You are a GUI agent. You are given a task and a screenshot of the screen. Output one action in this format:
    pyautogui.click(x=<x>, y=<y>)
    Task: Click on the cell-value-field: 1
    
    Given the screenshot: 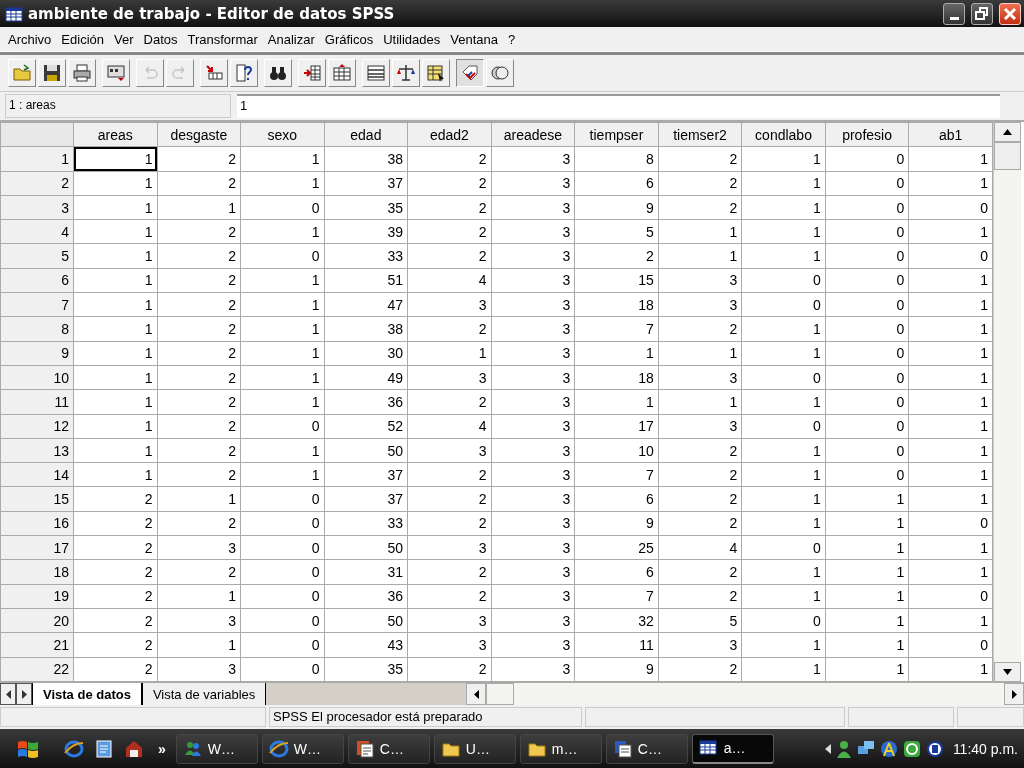 What is the action you would take?
    pyautogui.click(x=618, y=106)
    